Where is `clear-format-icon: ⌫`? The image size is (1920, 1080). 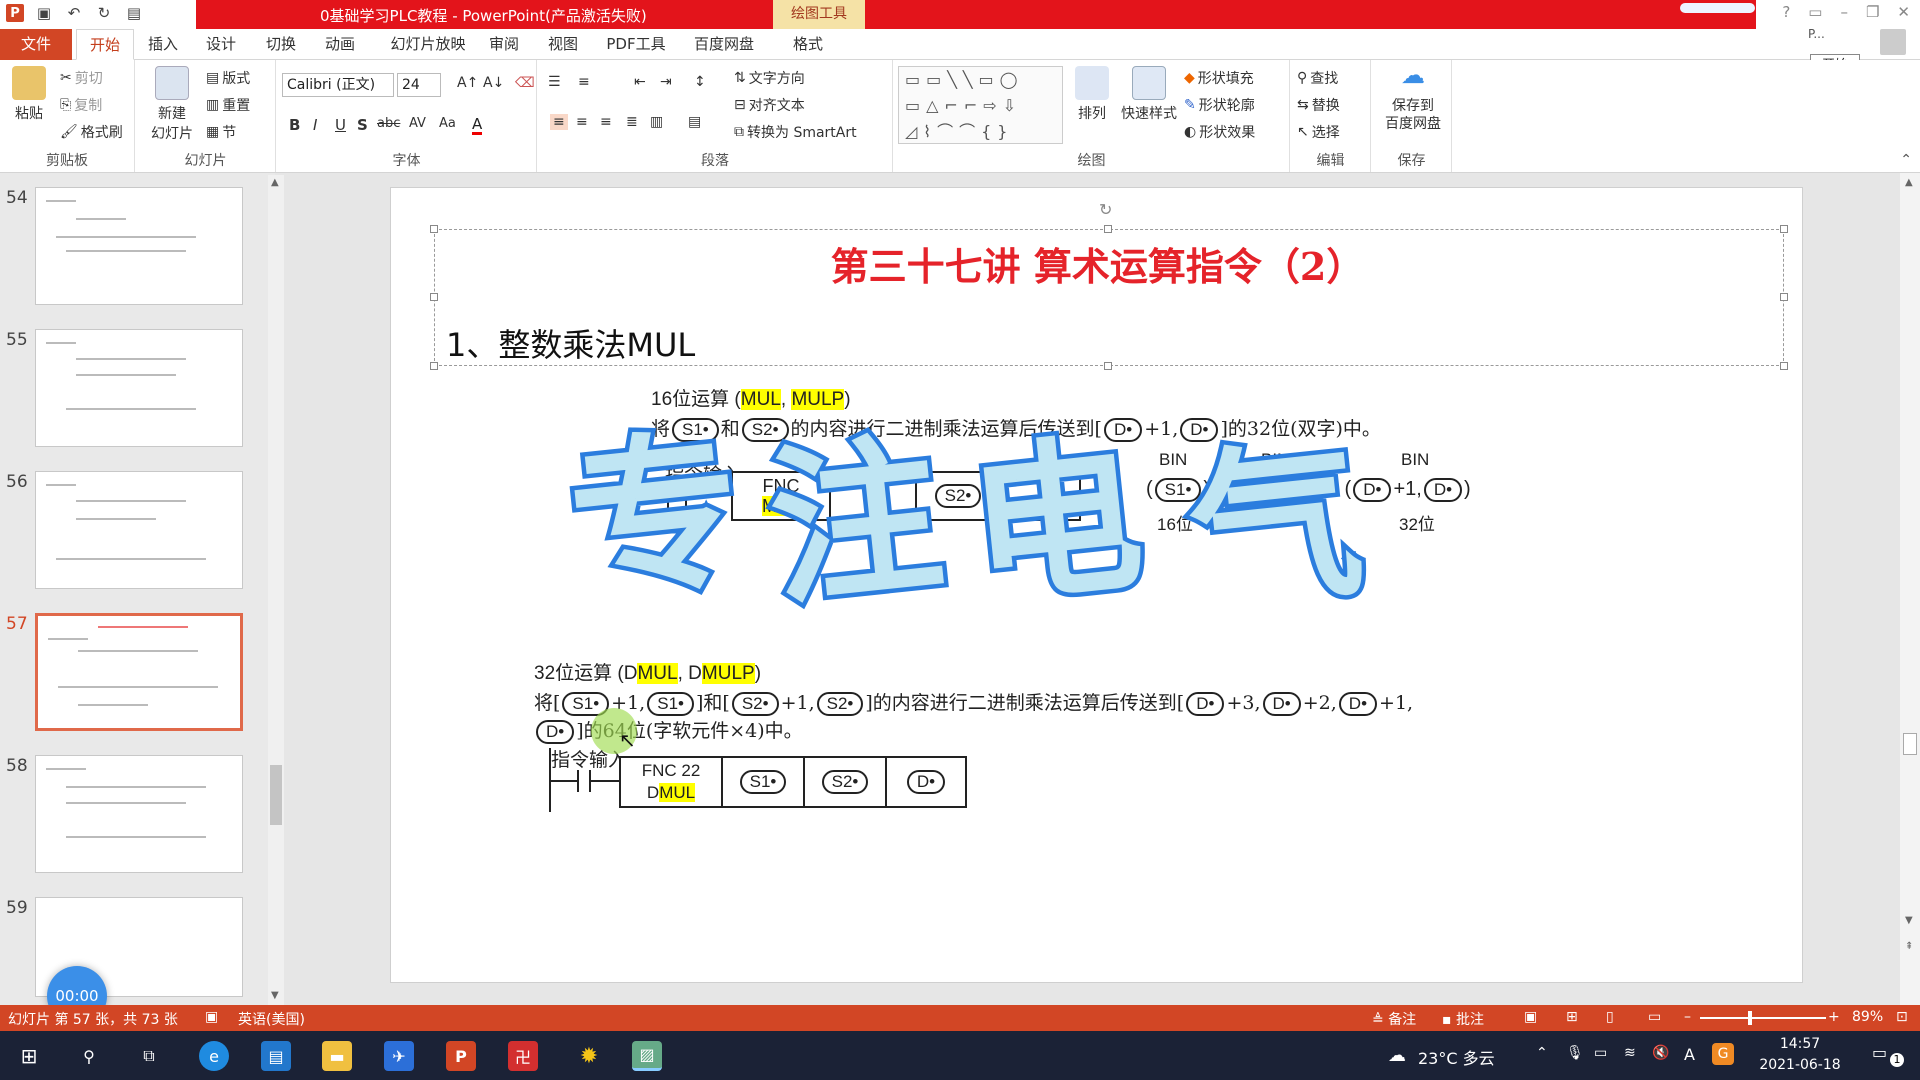
clear-format-icon: ⌫ is located at coordinates (525, 83).